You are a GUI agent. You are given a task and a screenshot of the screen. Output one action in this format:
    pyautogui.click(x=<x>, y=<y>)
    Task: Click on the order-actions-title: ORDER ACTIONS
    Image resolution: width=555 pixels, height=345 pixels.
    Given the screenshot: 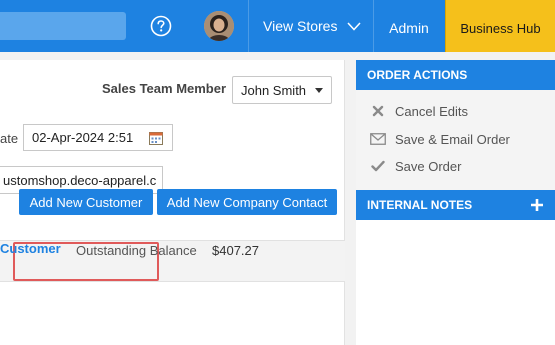 What is the action you would take?
    pyautogui.click(x=417, y=75)
    